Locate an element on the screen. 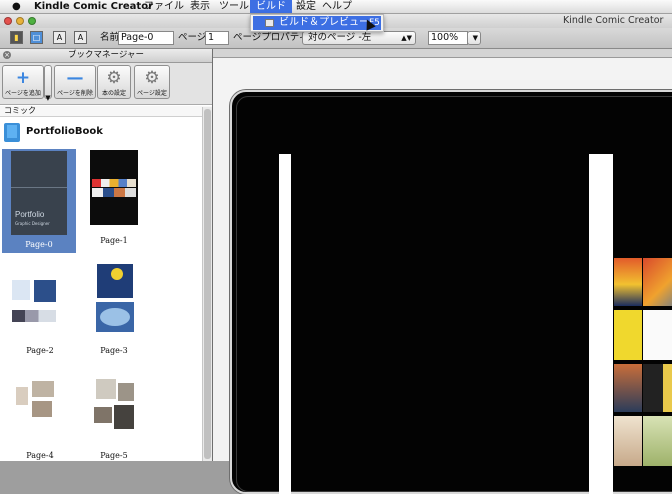 This screenshot has height=494, width=672. build-and-preview-label: ビルド＆プレビュー is located at coordinates (324, 22).